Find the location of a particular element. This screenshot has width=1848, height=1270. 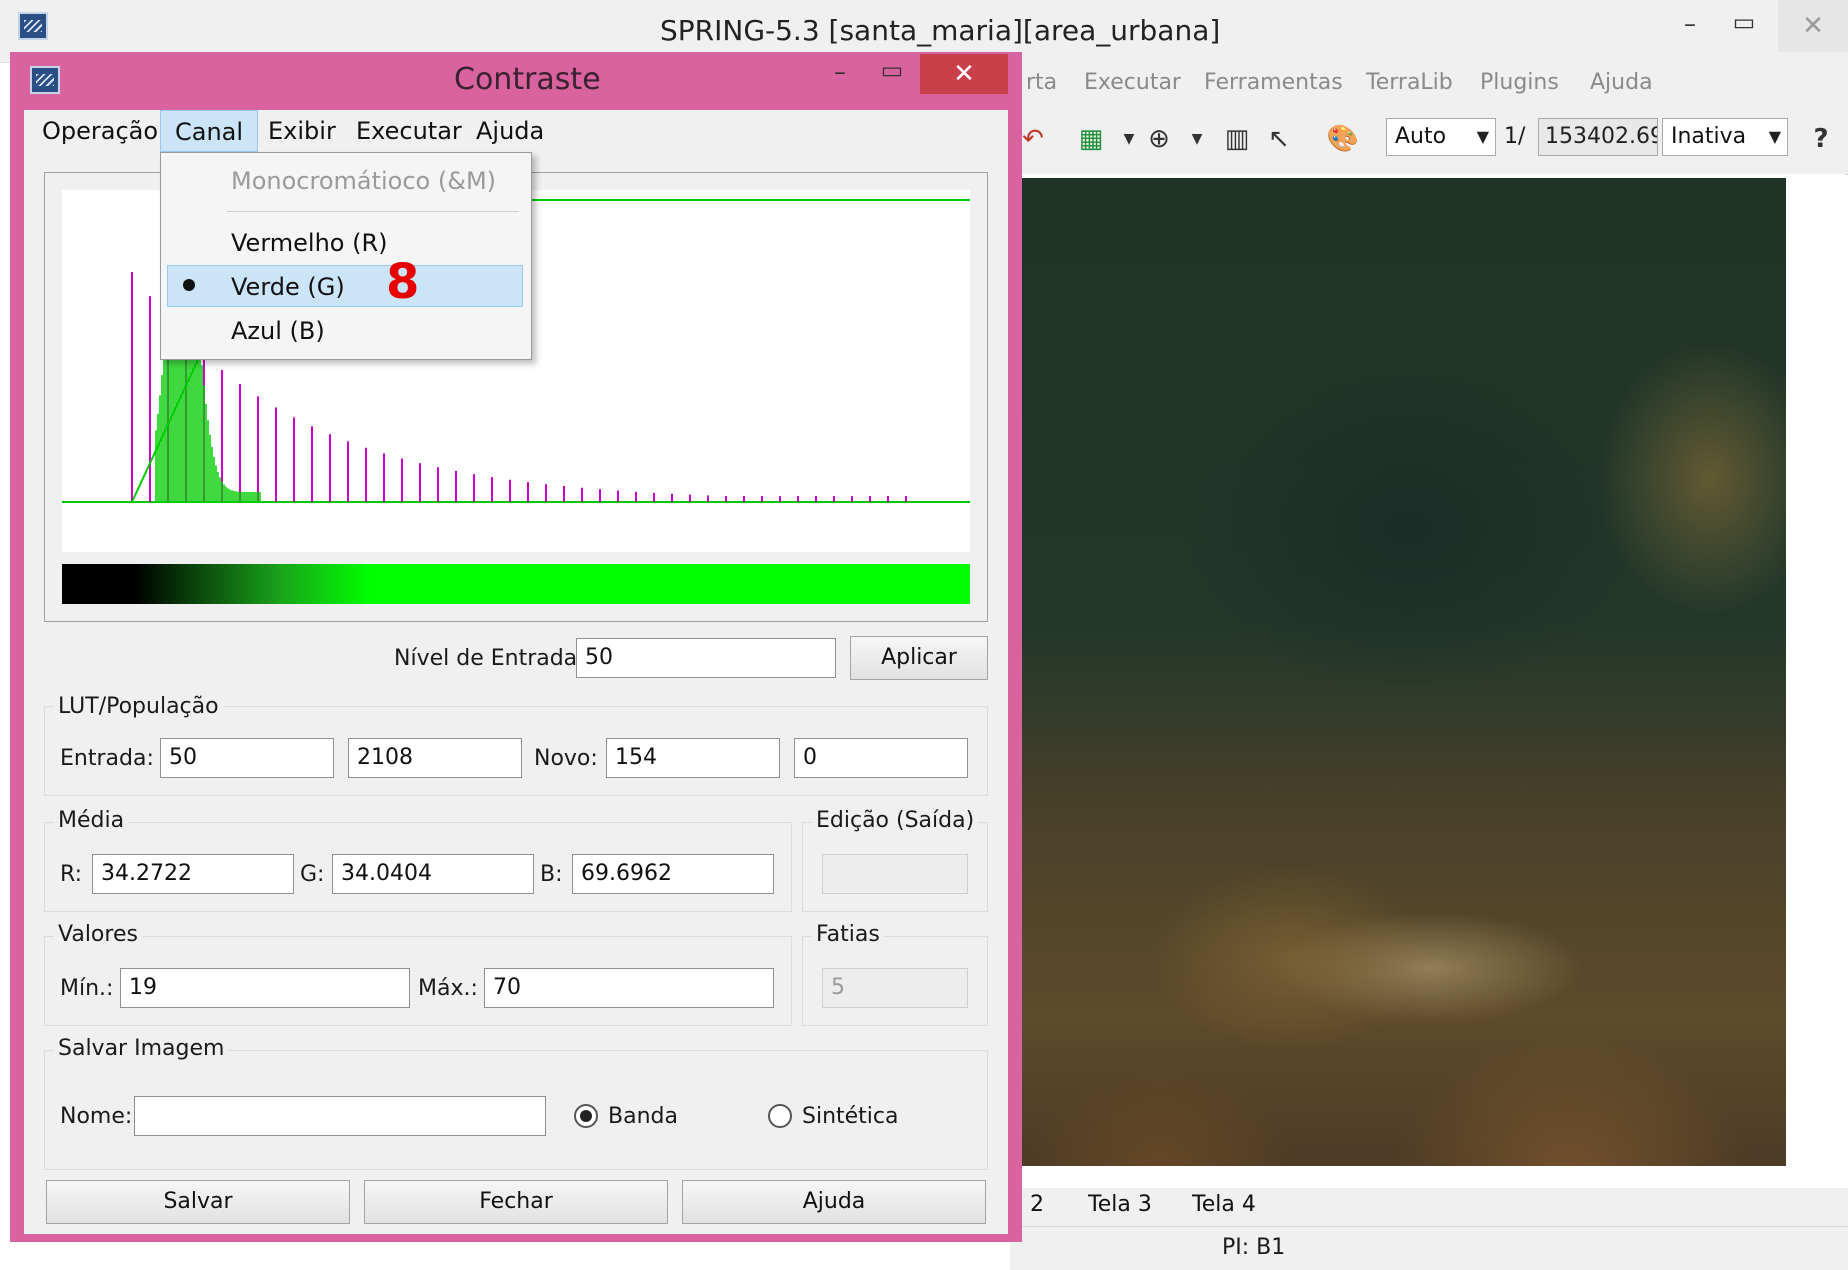

pointer-icon: ↖ is located at coordinates (1279, 139).